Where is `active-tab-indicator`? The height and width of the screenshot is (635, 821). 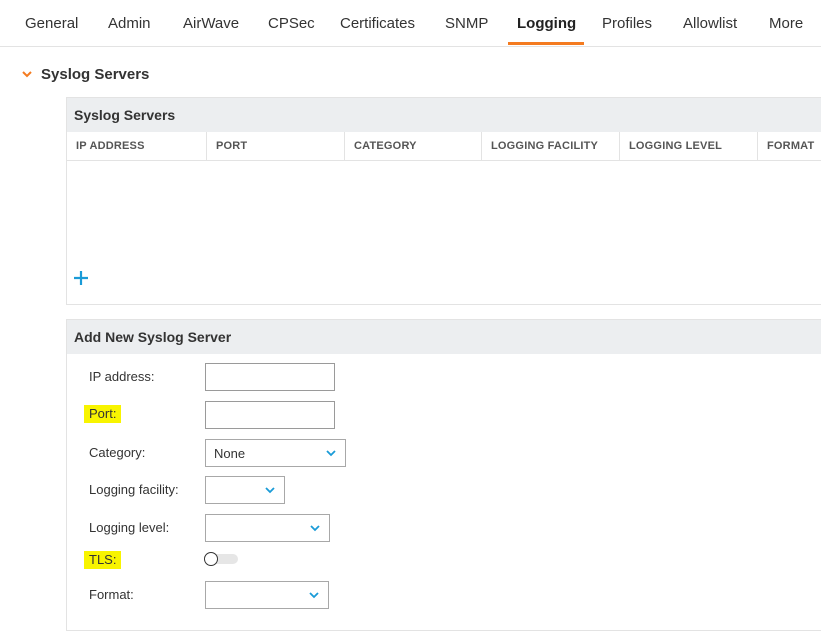 active-tab-indicator is located at coordinates (546, 43).